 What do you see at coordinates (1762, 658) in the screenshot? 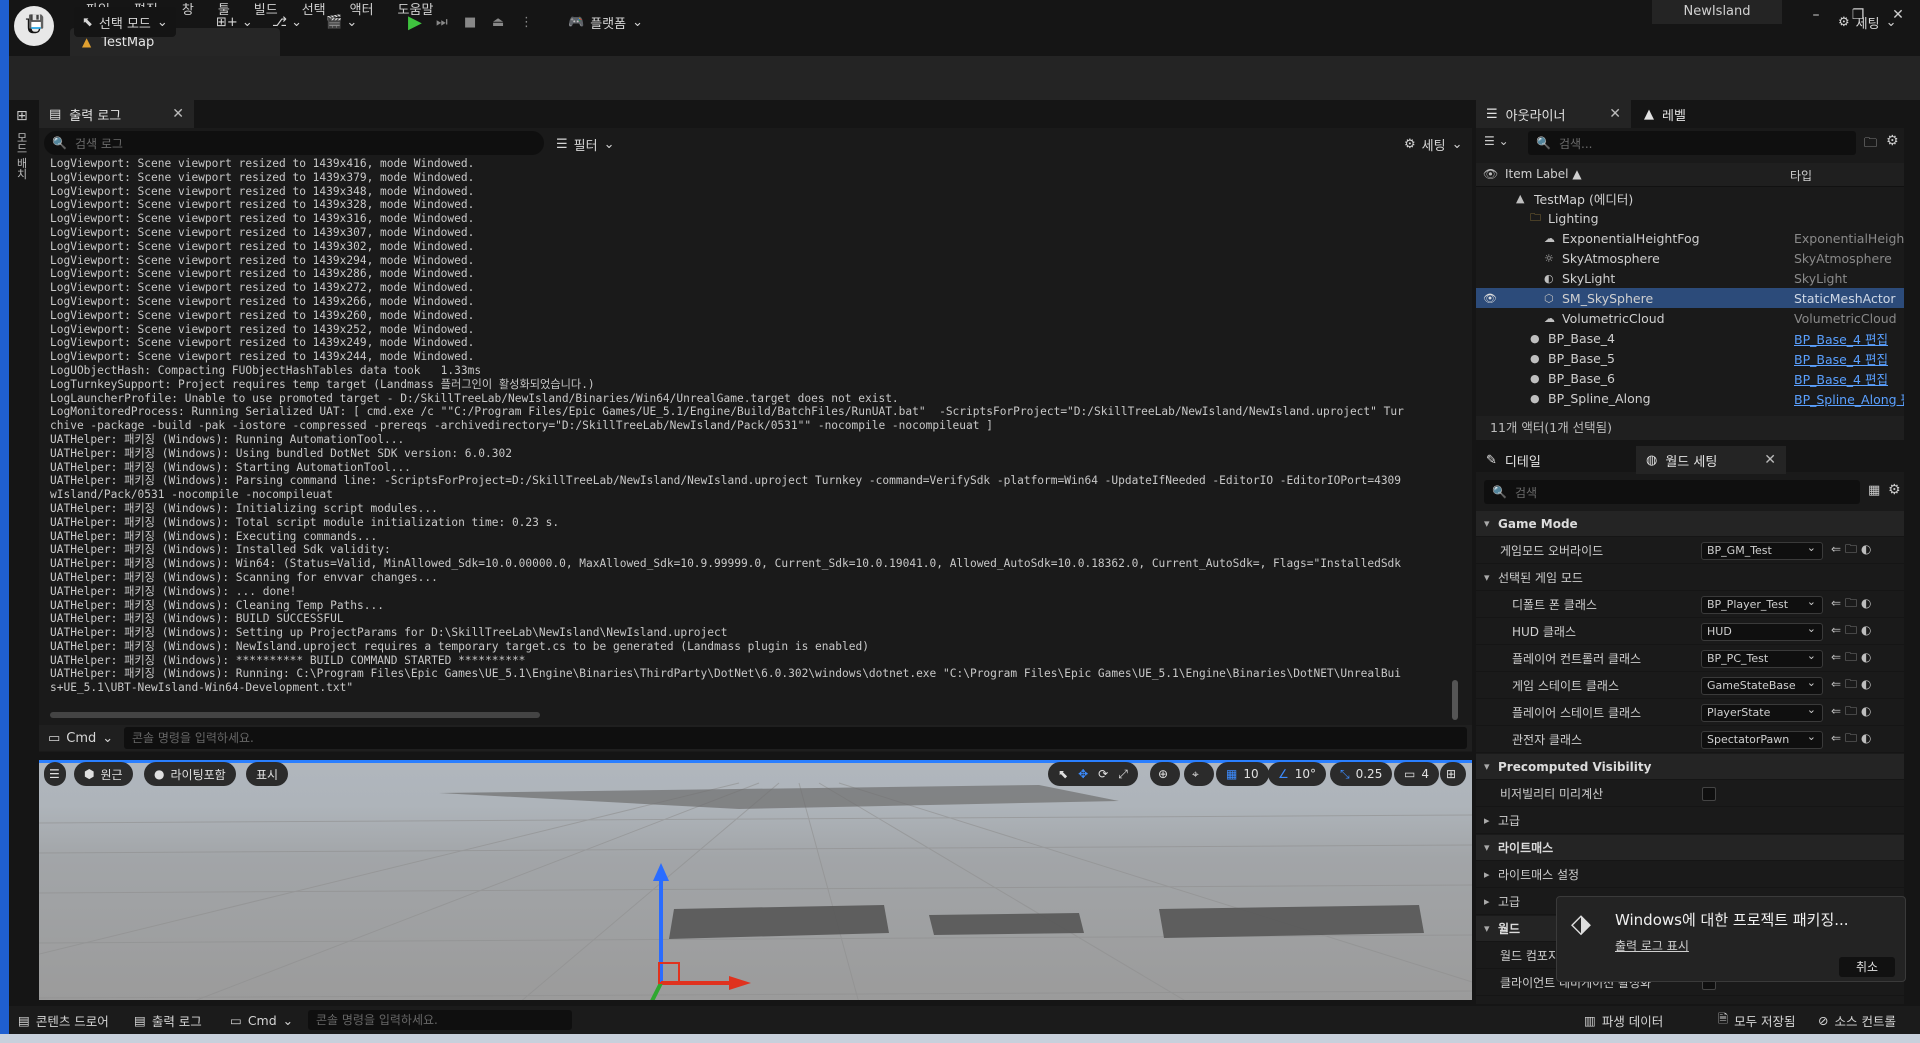
I see `class-dropdown: BP_PC_Test` at bounding box center [1762, 658].